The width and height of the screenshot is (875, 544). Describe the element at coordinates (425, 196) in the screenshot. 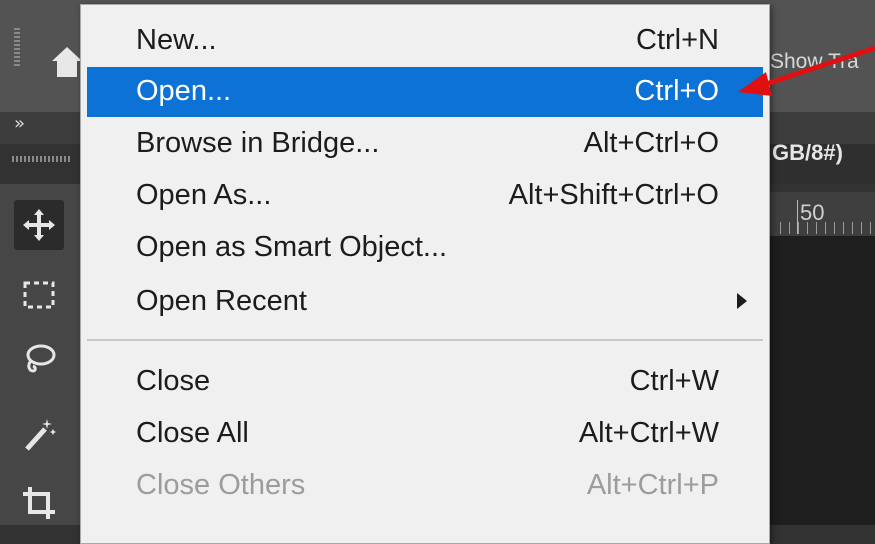

I see `menu-item-open-as: Open As... Alt+Shift+Ctrl+O` at that location.